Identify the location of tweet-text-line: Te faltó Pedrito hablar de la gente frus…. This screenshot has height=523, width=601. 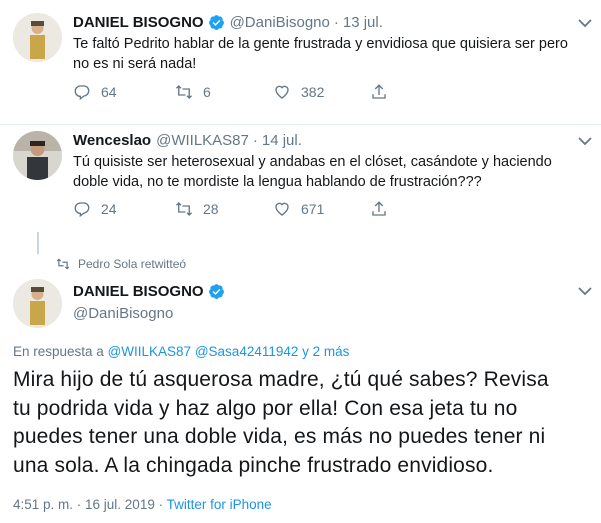
(320, 44).